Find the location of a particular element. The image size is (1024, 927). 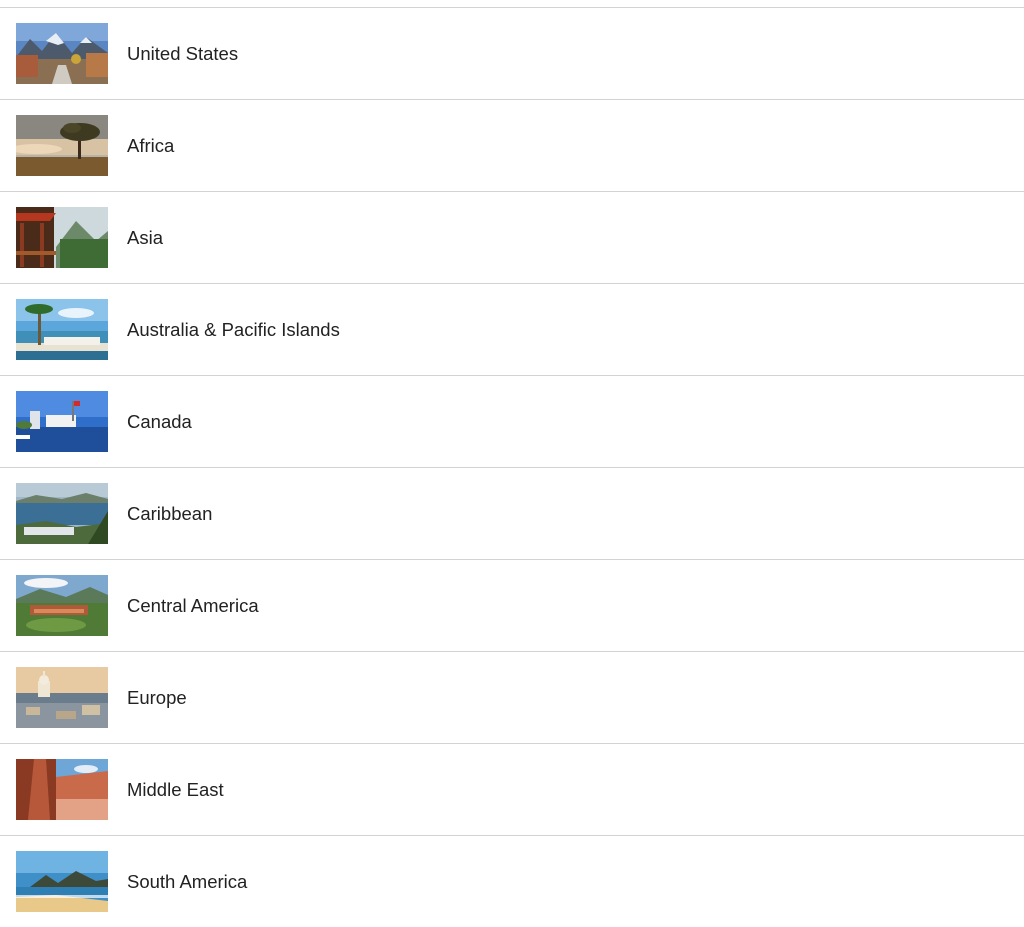

region-thumbnail-australia-pacific-islands is located at coordinates (62, 329).